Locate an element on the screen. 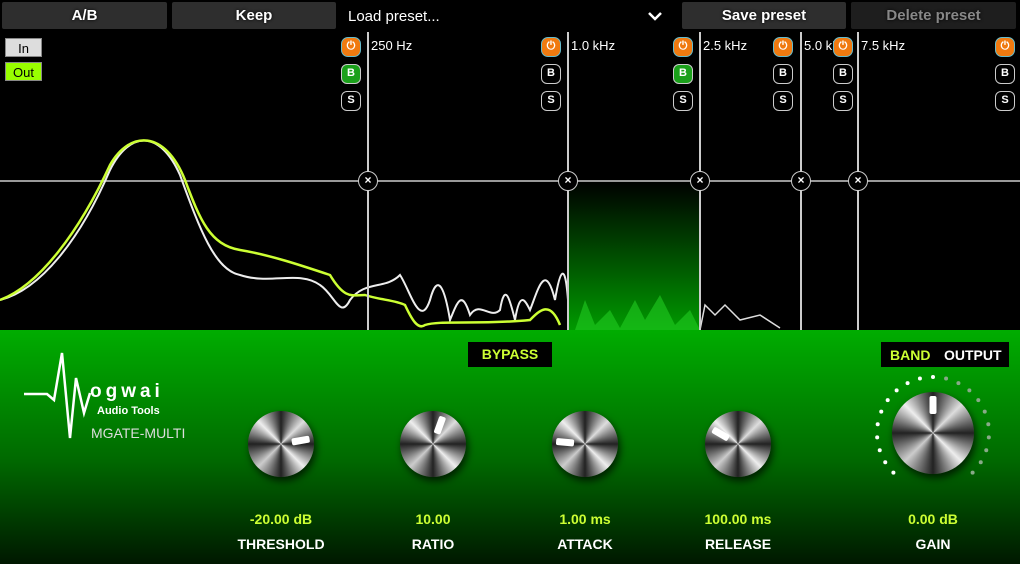  band-spectrum-curve is located at coordinates (637, 312).